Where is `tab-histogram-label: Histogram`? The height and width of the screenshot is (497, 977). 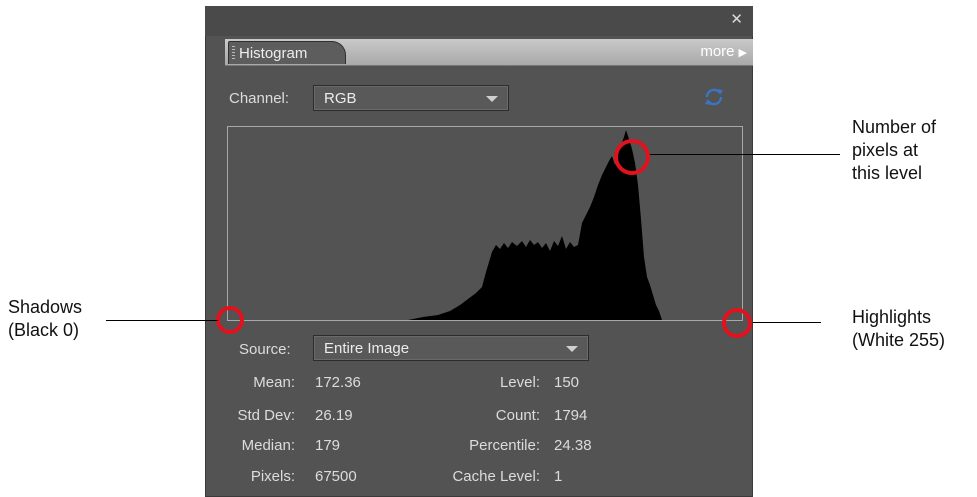
tab-histogram-label: Histogram is located at coordinates (273, 53).